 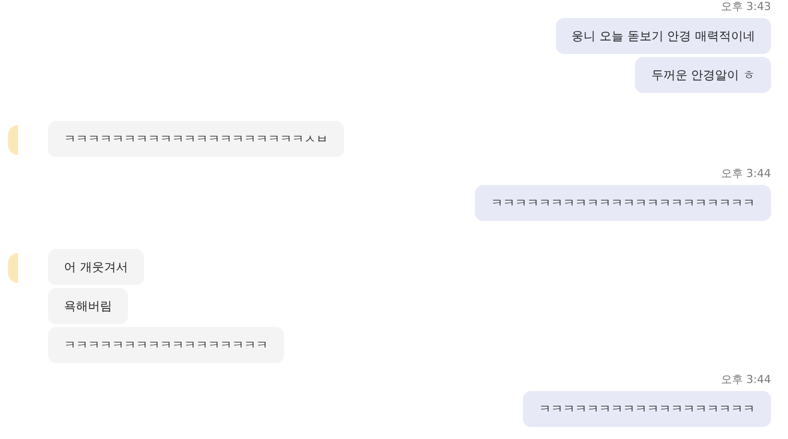 I want to click on message-bubble: ㅋㅋㅋㅋㅋㅋㅋㅋㅋㅋㅋㅋㅋㅋㅋㅋㅋㅋ, so click(x=647, y=409).